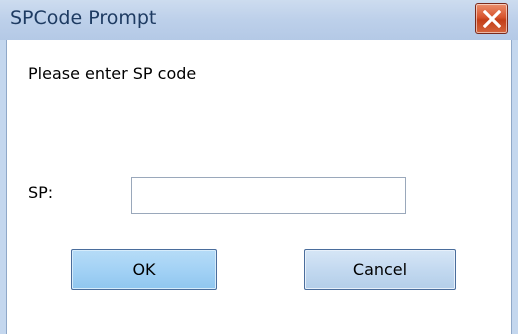  I want to click on ok-button: OK, so click(144, 269).